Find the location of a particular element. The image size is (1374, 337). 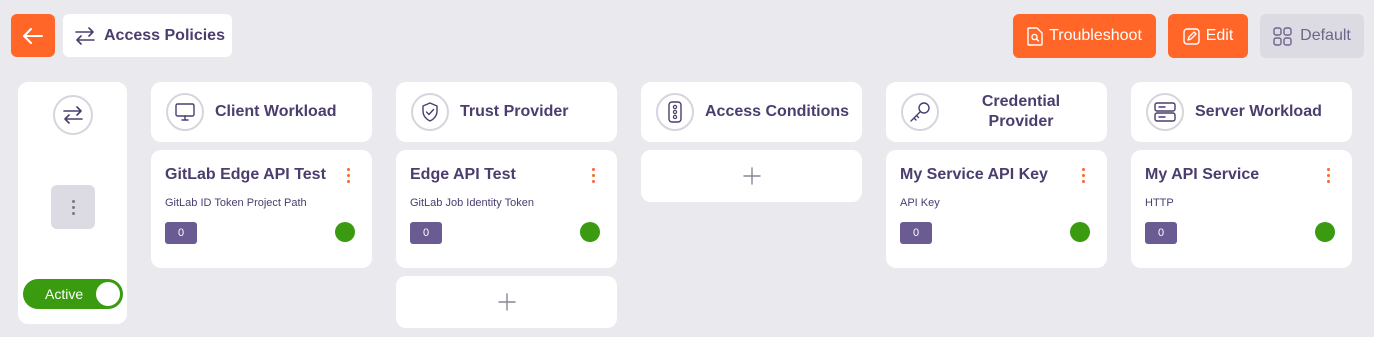

policy-menu-button is located at coordinates (73, 207).